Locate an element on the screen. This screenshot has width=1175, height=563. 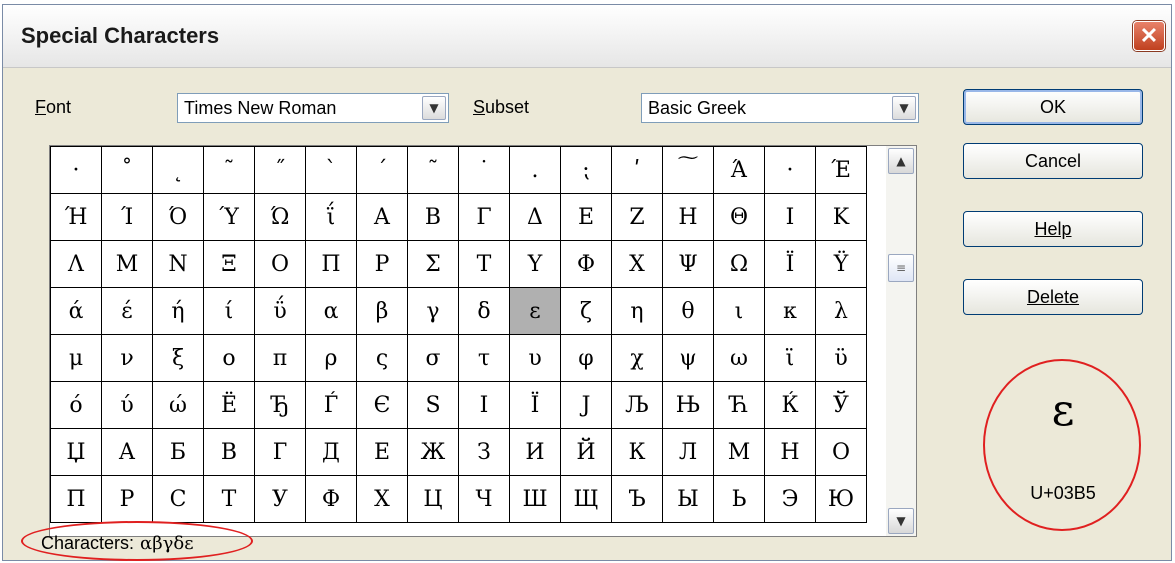
character-cell: Φ is located at coordinates (586, 264).